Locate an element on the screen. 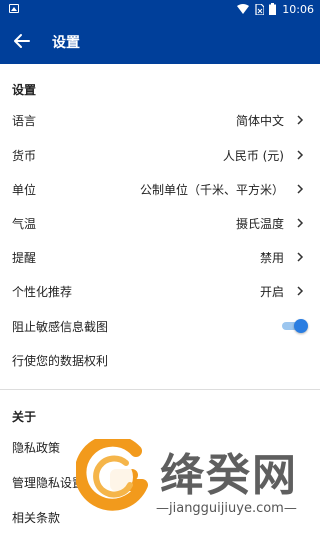  row-label: 语言 is located at coordinates (24, 121).